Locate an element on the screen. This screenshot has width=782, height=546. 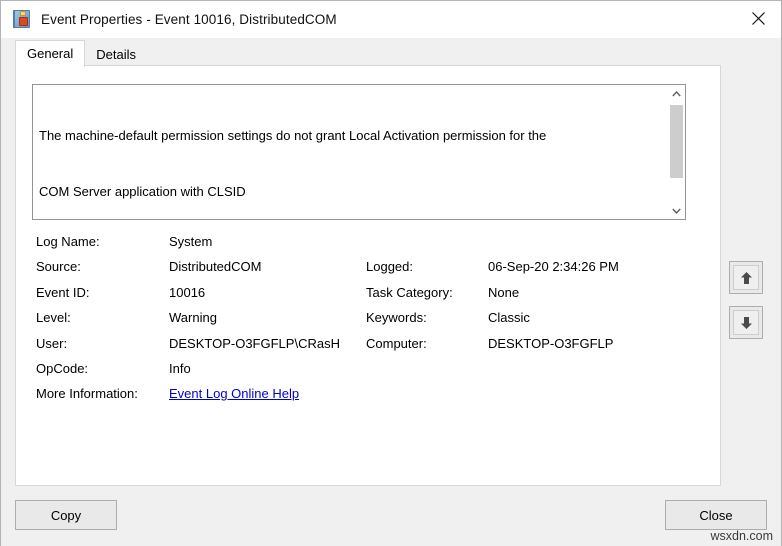
field-value-computer: DESKTOP-O3FGFLP is located at coordinates (551, 343).